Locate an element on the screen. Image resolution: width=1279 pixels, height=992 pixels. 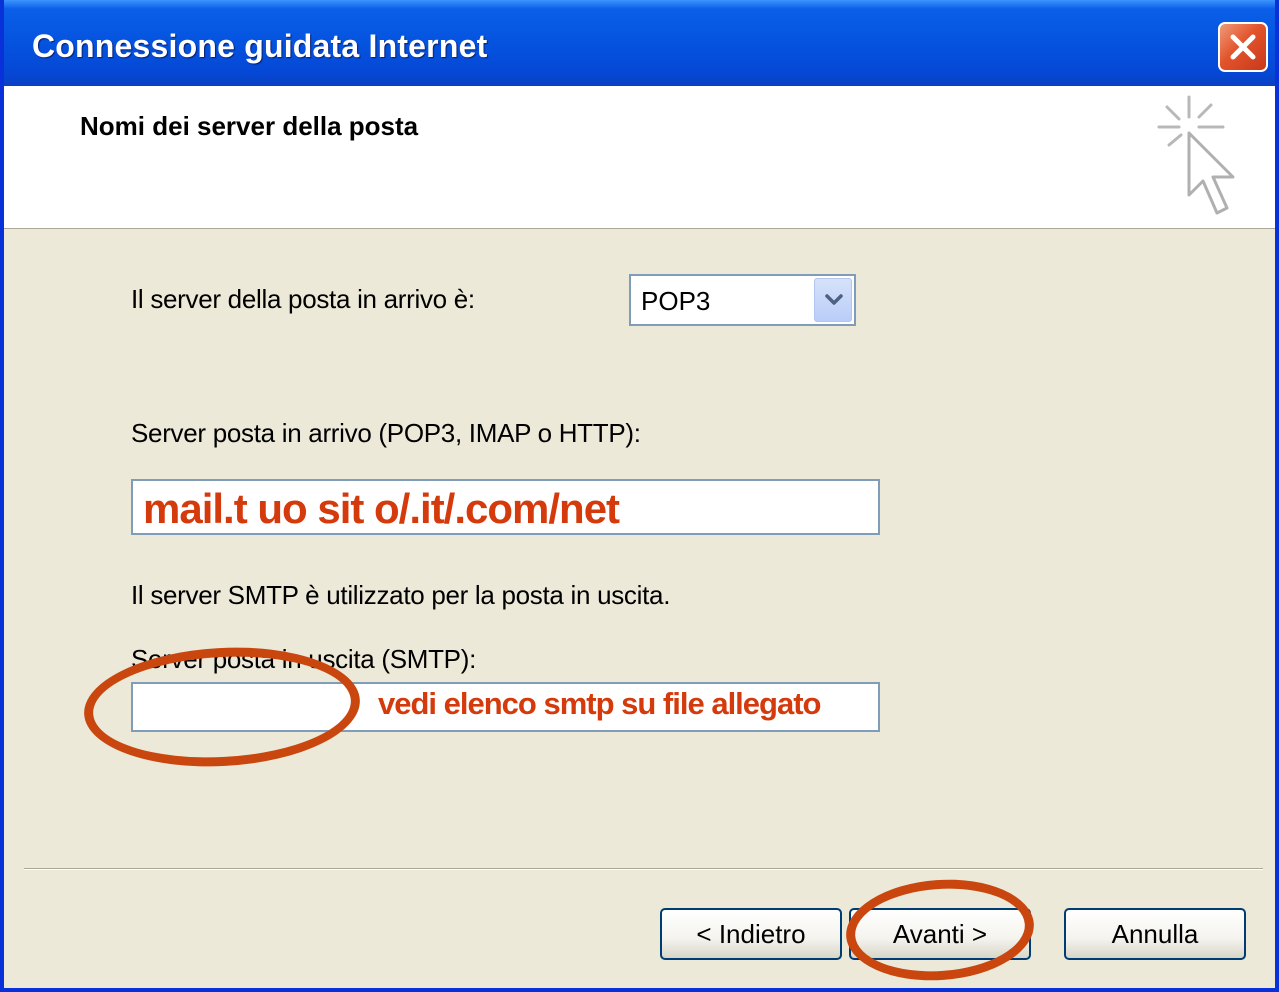
title-bar: Connessione guidata Internet is located at coordinates (639, 45).